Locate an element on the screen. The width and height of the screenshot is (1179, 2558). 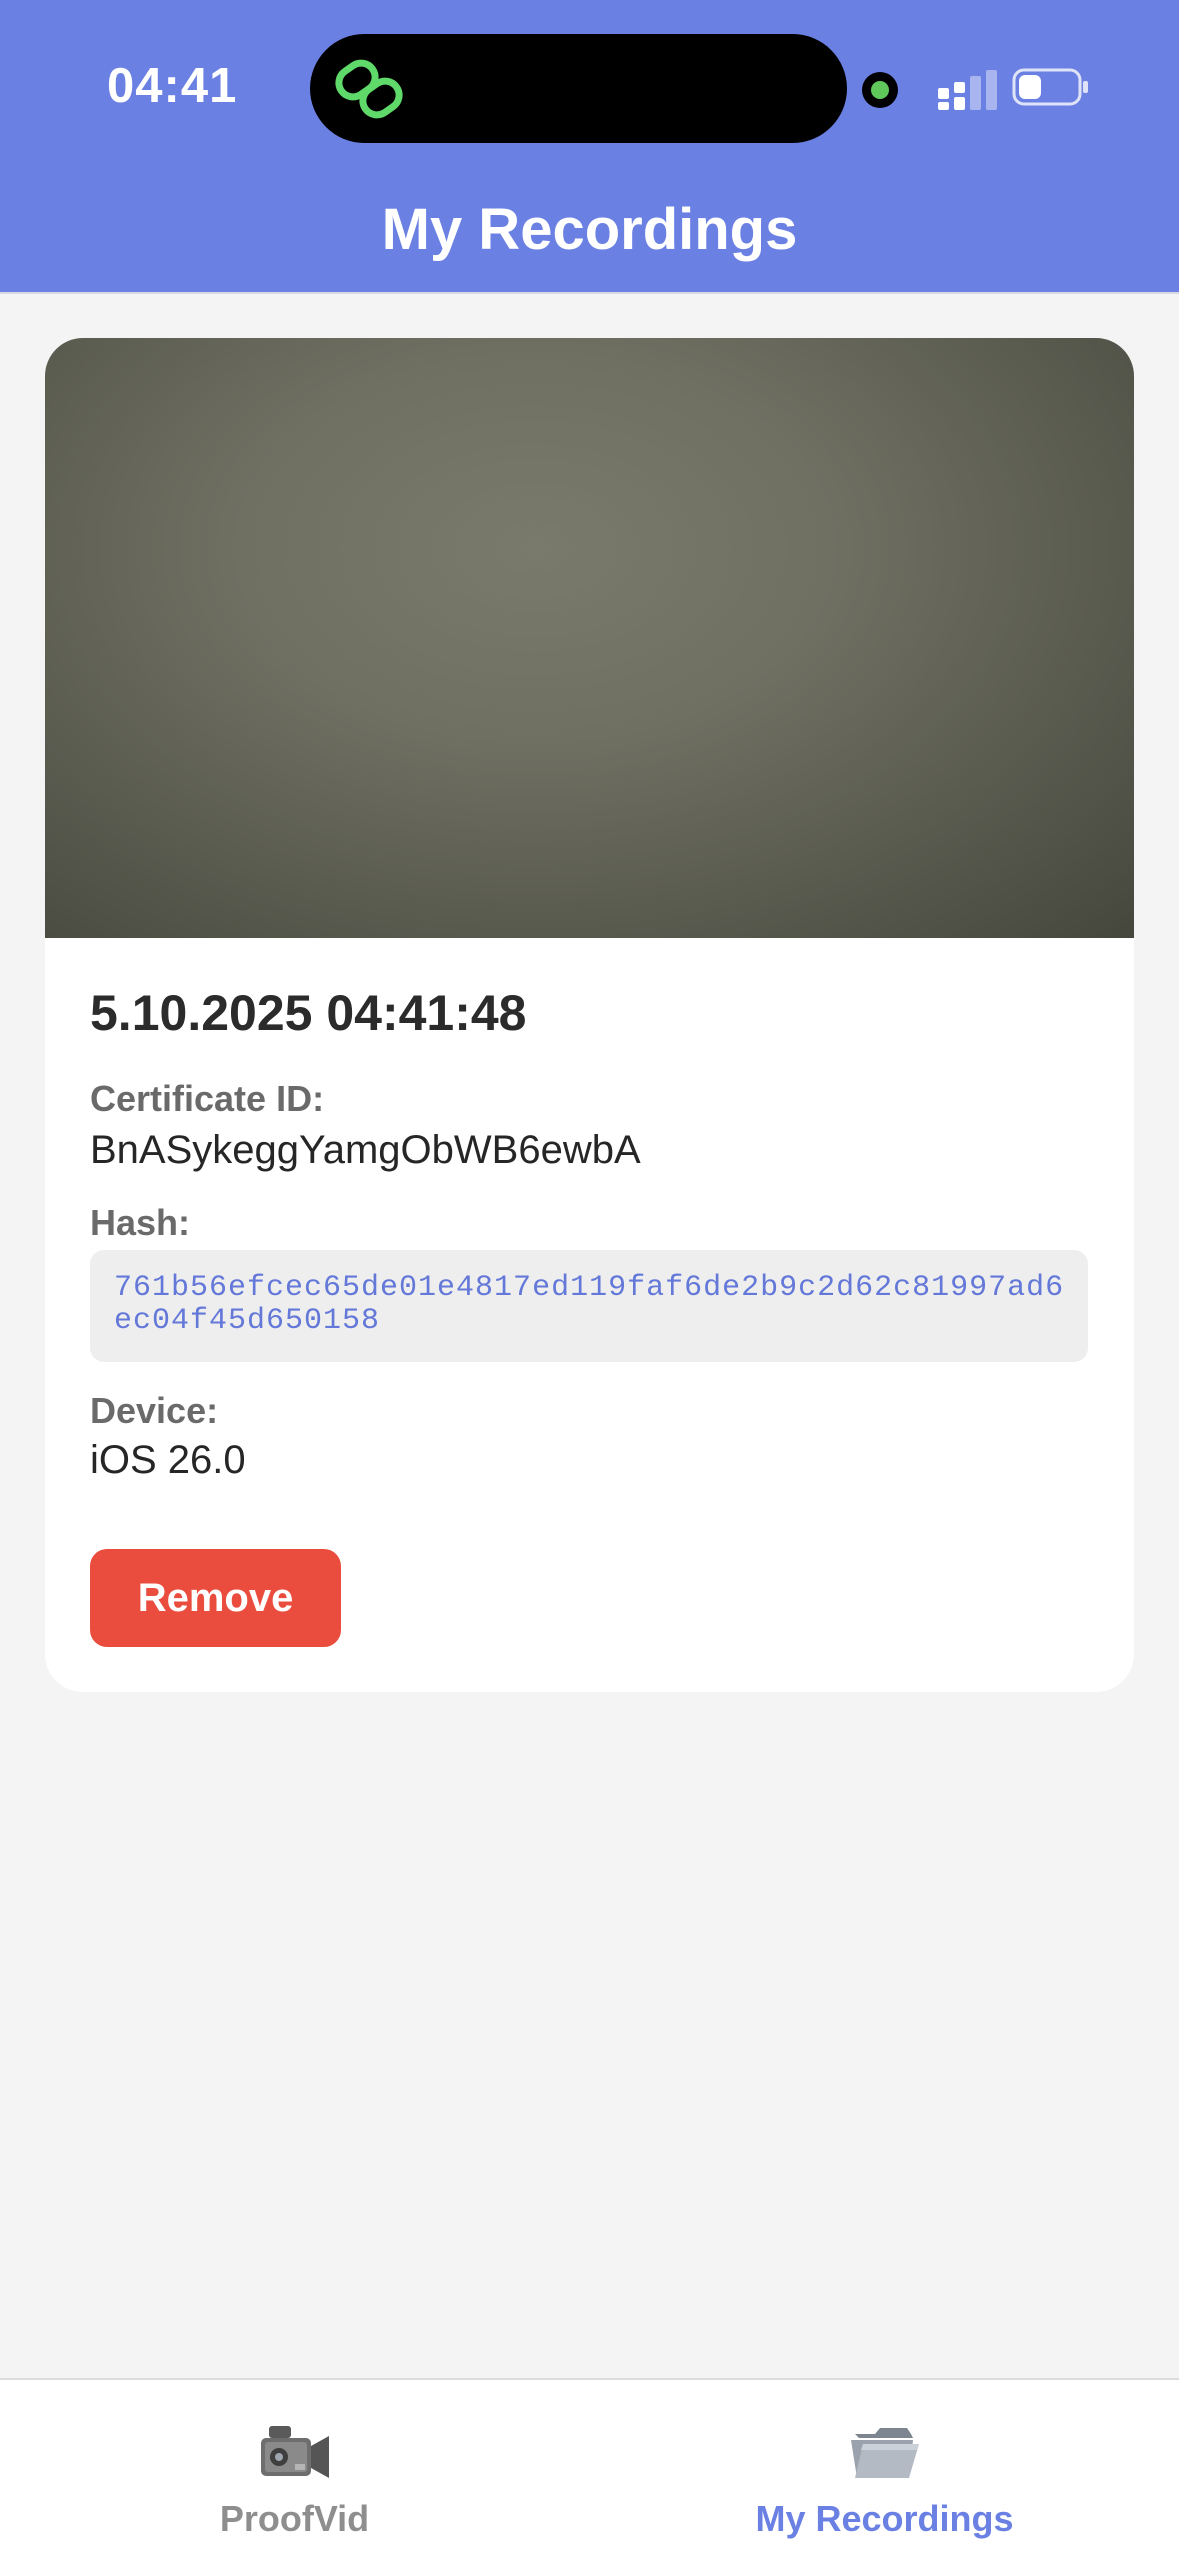
tab-bar: ProofVid My Recordings is located at coordinates (589, 2468).